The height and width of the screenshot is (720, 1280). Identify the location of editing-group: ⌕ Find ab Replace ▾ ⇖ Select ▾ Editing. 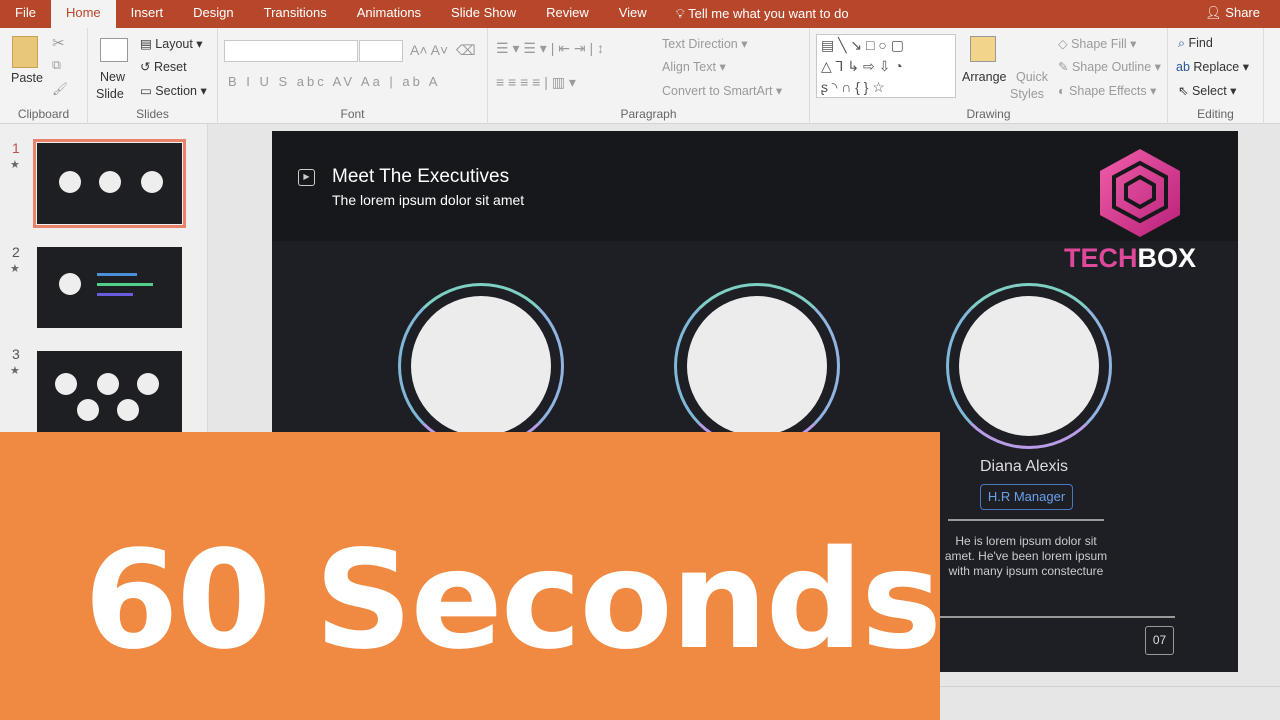
(1216, 76).